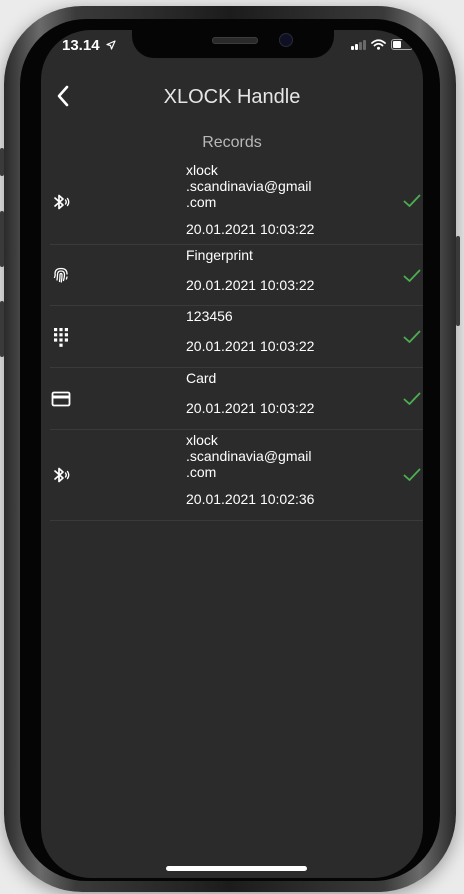 Image resolution: width=464 pixels, height=894 pixels. I want to click on front-camera, so click(286, 40).